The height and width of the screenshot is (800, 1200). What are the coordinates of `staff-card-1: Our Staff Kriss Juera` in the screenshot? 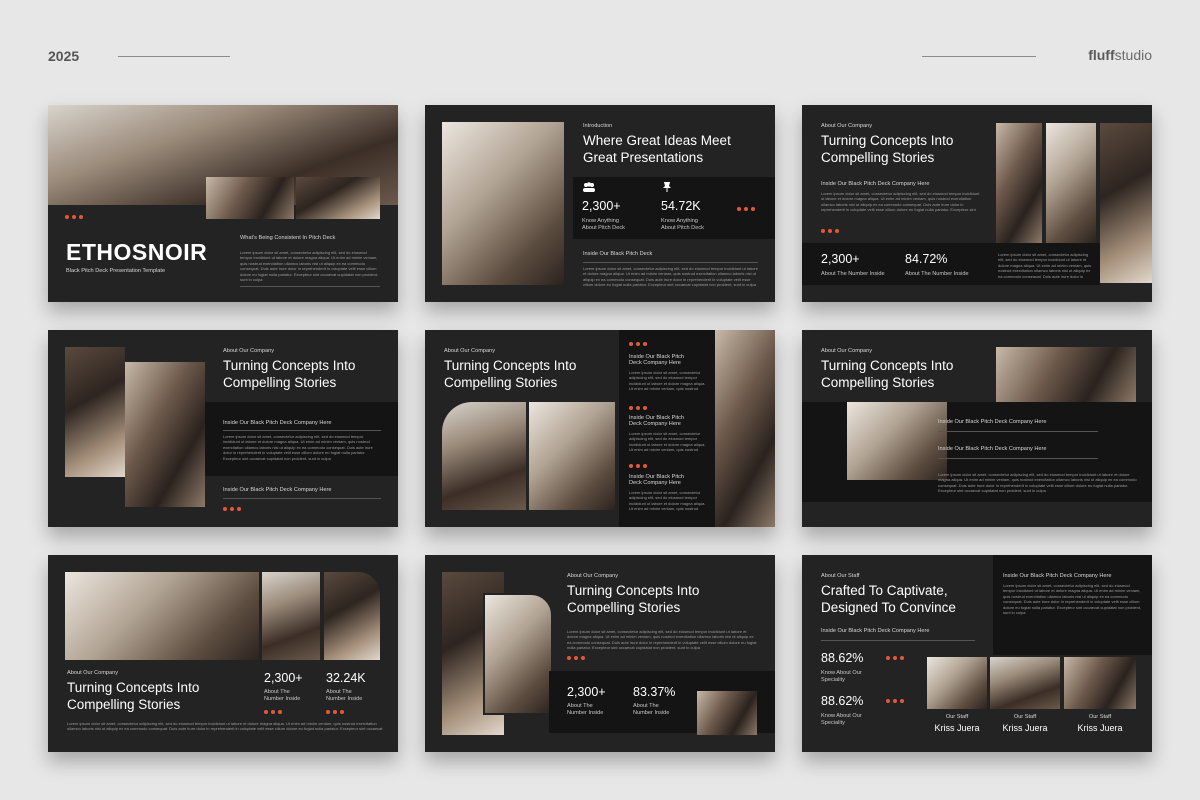 It's located at (957, 723).